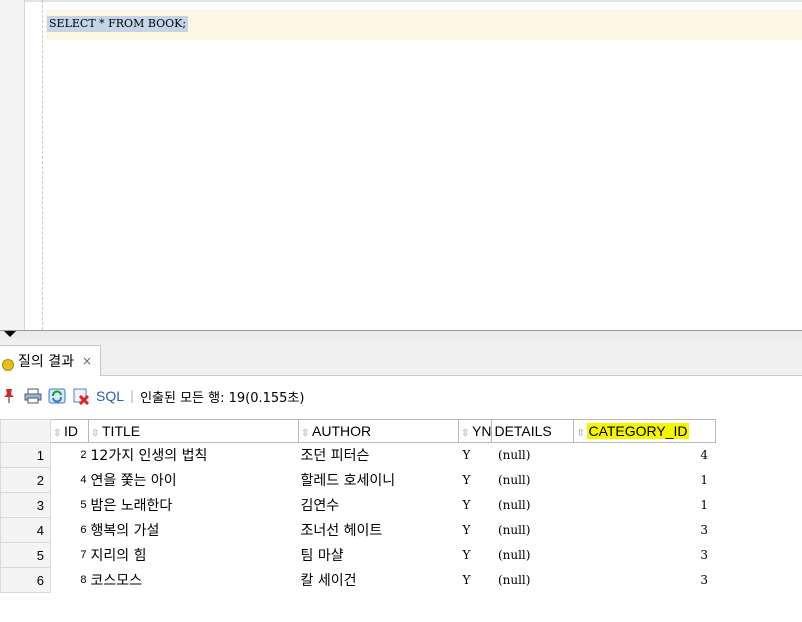 This screenshot has height=622, width=802. I want to click on cell-author: 칼 세이건, so click(378, 580).